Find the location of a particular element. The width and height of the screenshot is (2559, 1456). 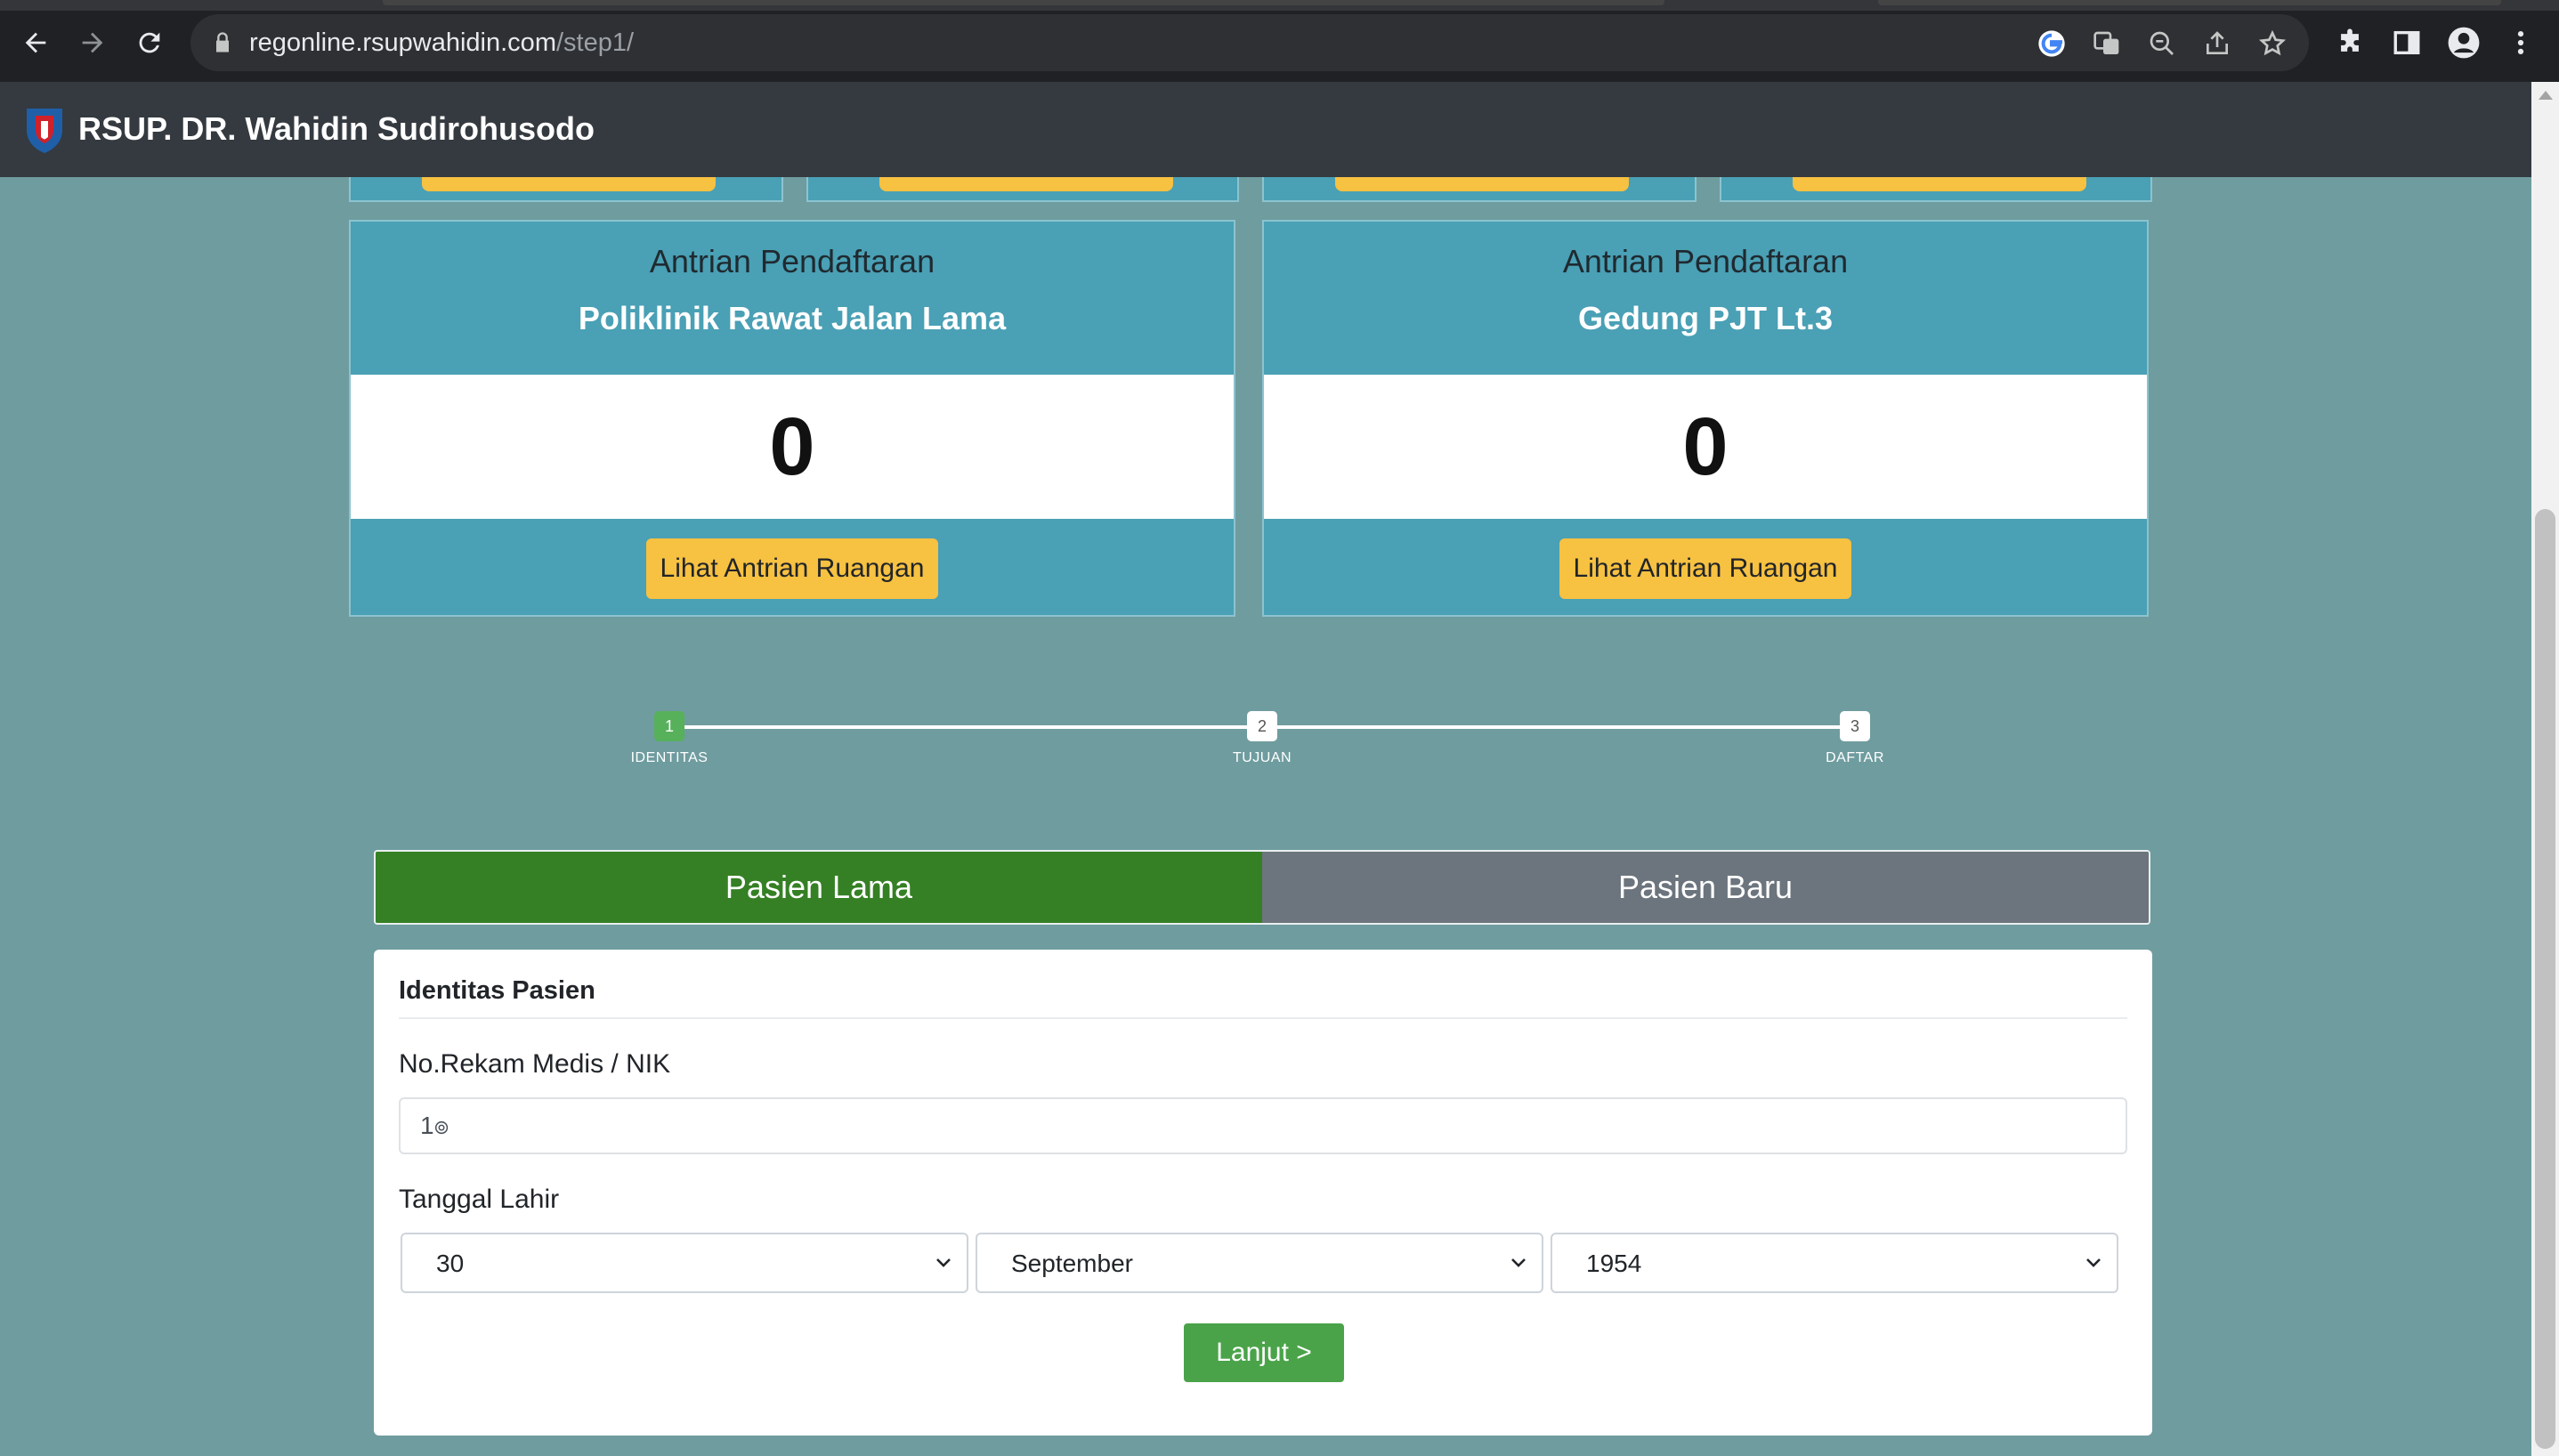

birth-month-value: September is located at coordinates (1072, 1263).